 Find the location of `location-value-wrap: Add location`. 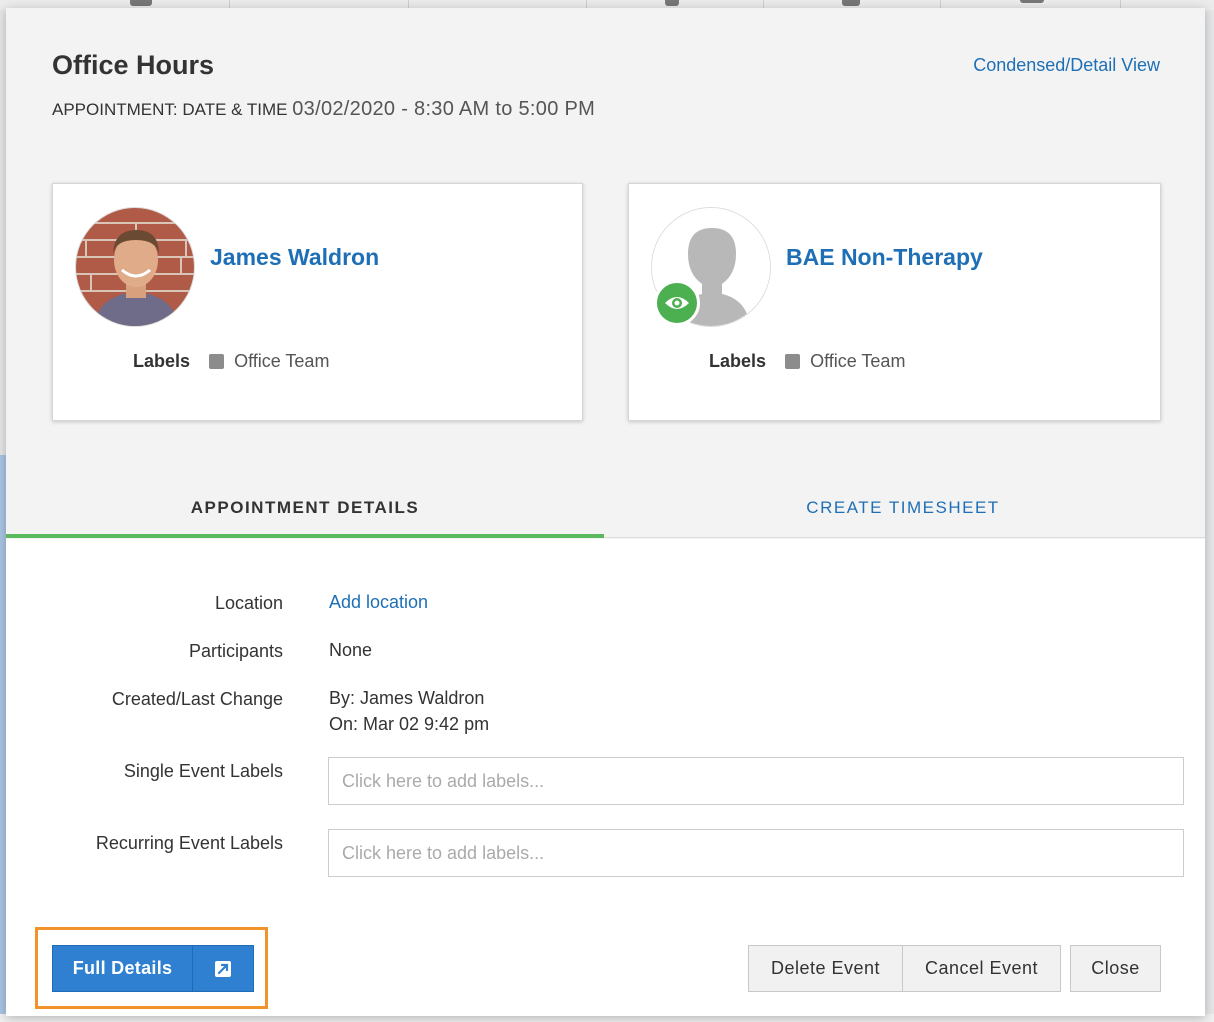

location-value-wrap: Add location is located at coordinates (378, 602).